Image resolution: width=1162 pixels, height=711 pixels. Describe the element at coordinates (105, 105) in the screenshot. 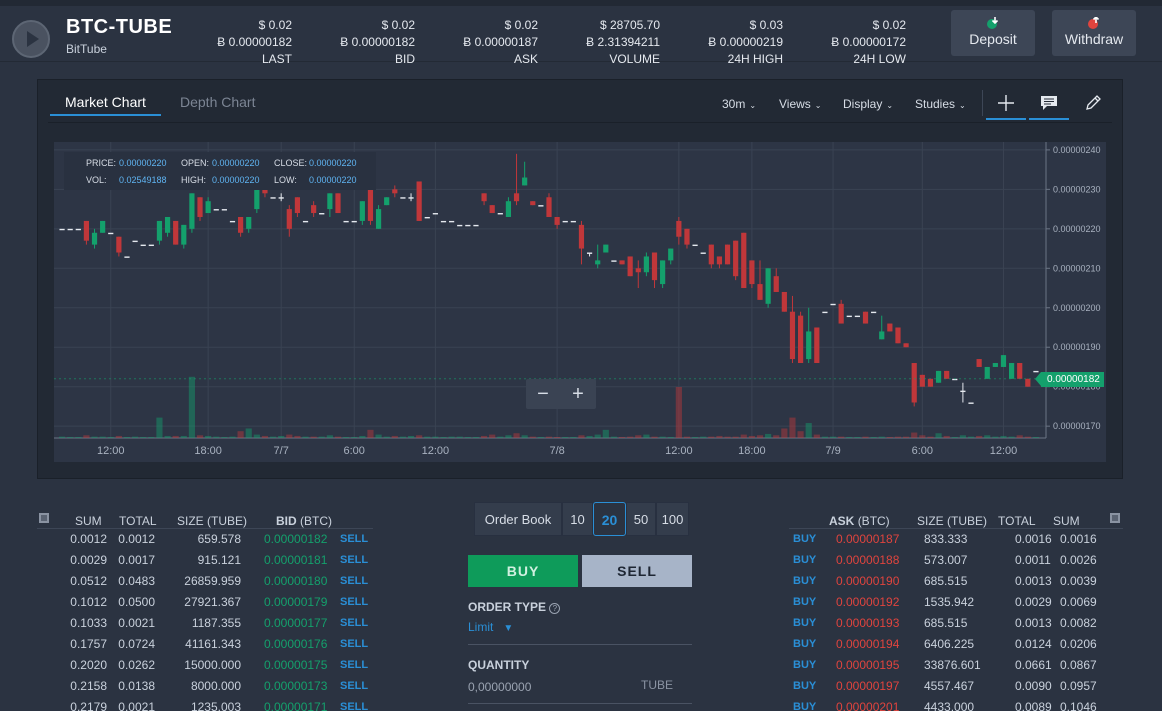

I see `tab-market-chart: Market Chart` at that location.